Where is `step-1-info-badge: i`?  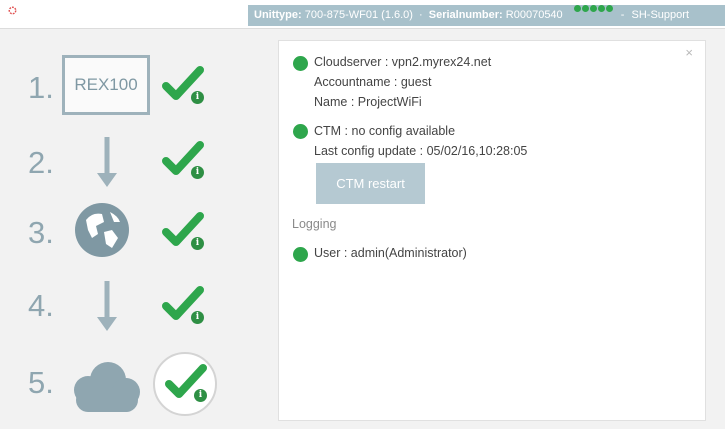 step-1-info-badge: i is located at coordinates (197, 97).